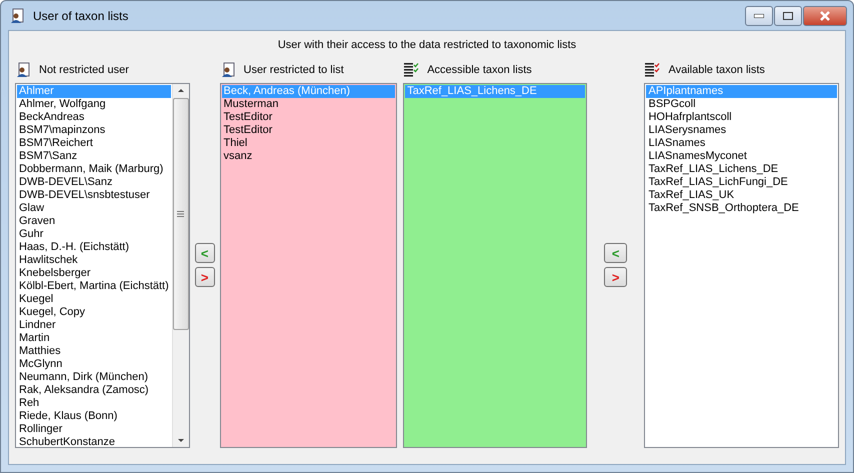 The height and width of the screenshot is (473, 854). What do you see at coordinates (741, 117) in the screenshot?
I see `list-item: HOHafrplantscoll` at bounding box center [741, 117].